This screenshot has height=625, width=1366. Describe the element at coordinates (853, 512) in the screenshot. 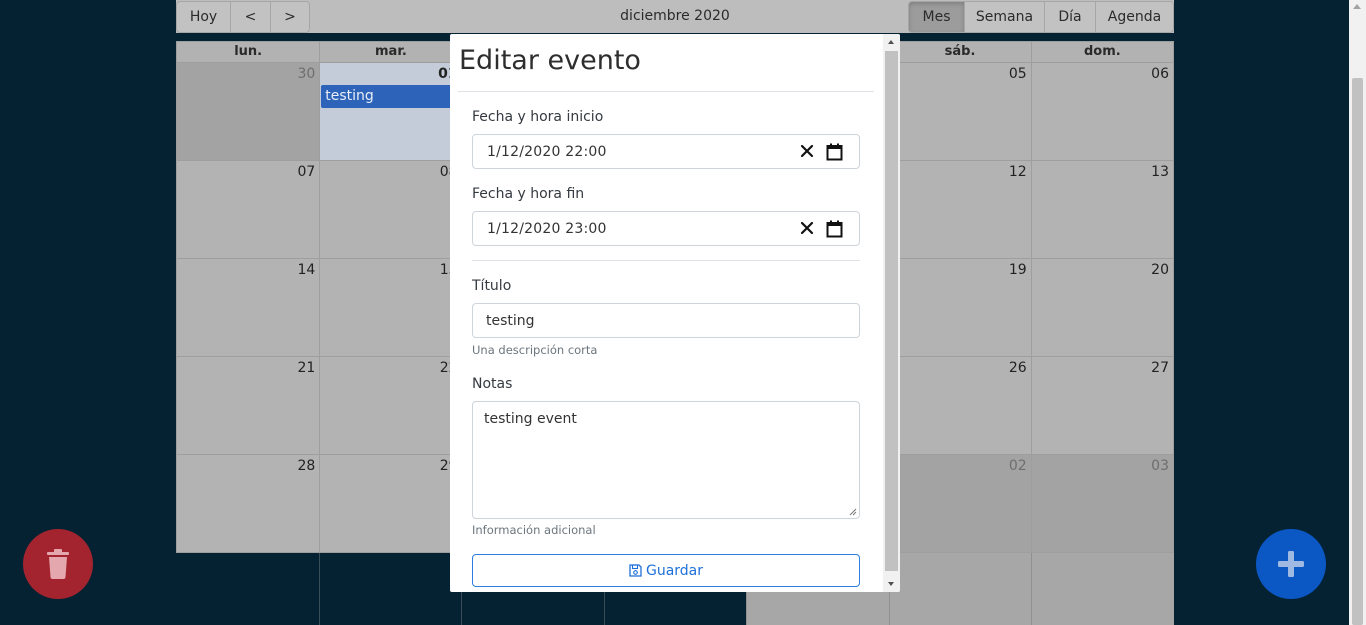

I see `resize-grip-icon` at that location.